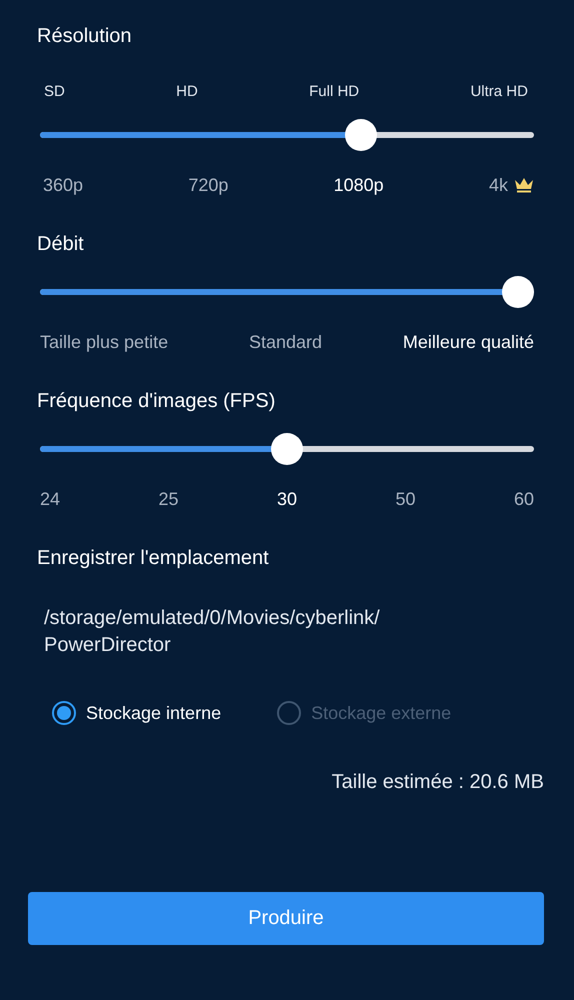  Describe the element at coordinates (168, 499) in the screenshot. I see `option-label: 25` at that location.